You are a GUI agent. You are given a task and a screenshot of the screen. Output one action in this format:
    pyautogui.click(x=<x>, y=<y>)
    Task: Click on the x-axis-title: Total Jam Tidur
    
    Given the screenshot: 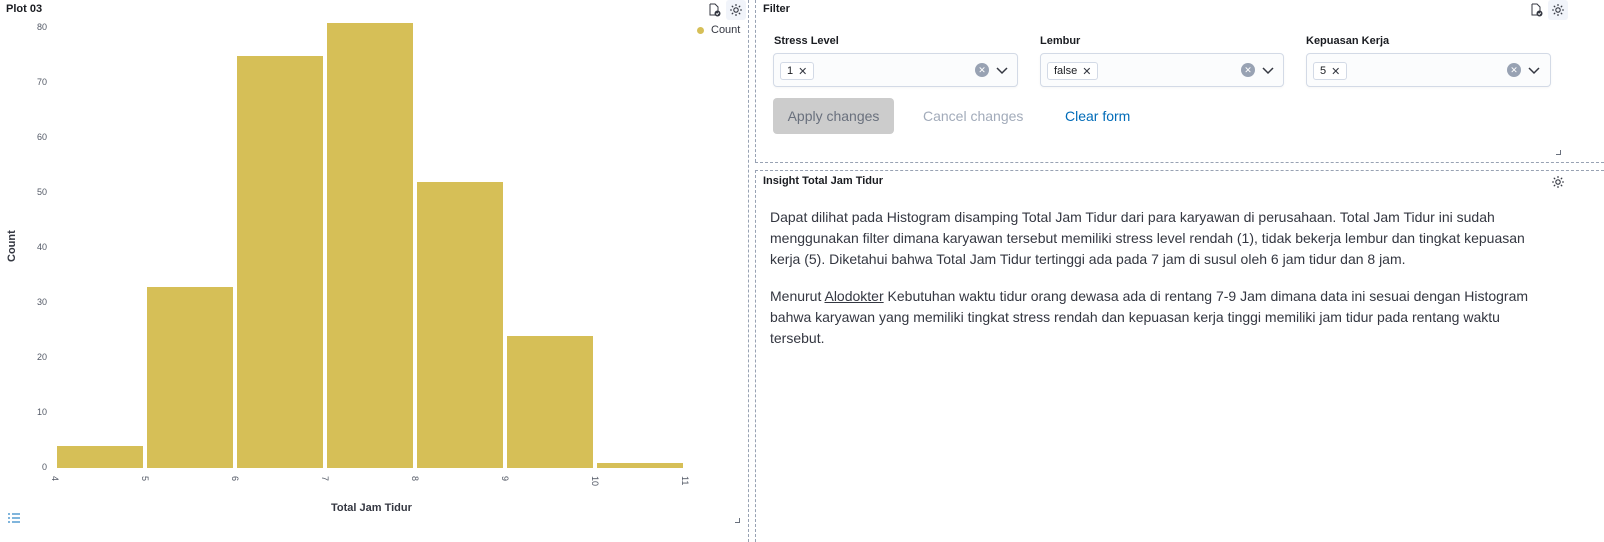 What is the action you would take?
    pyautogui.click(x=371, y=508)
    